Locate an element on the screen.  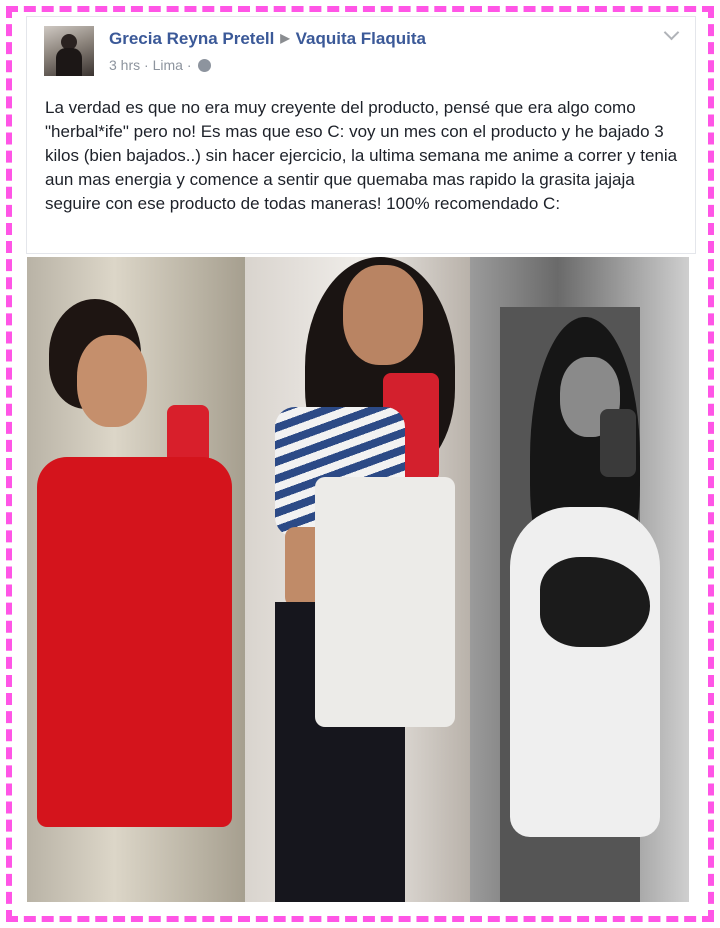
post-header-names: Grecia Reyna Pretell ▶ Vaquita Flaquita is located at coordinates (267, 39).